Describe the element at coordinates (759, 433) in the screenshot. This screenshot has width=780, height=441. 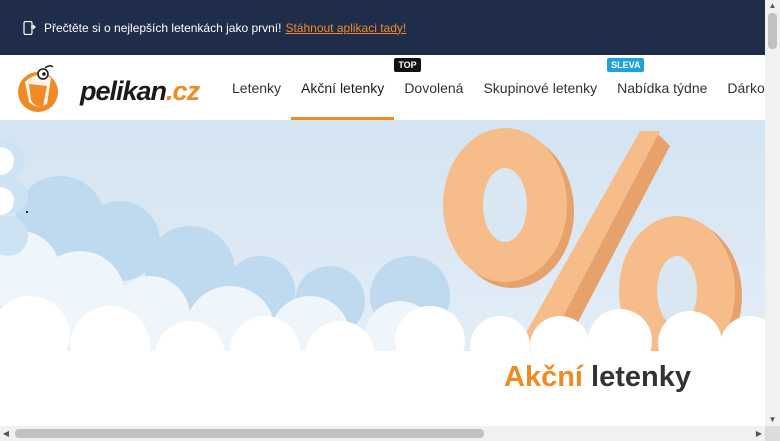
I see `scroll-right-arrow-icon: ▶` at that location.